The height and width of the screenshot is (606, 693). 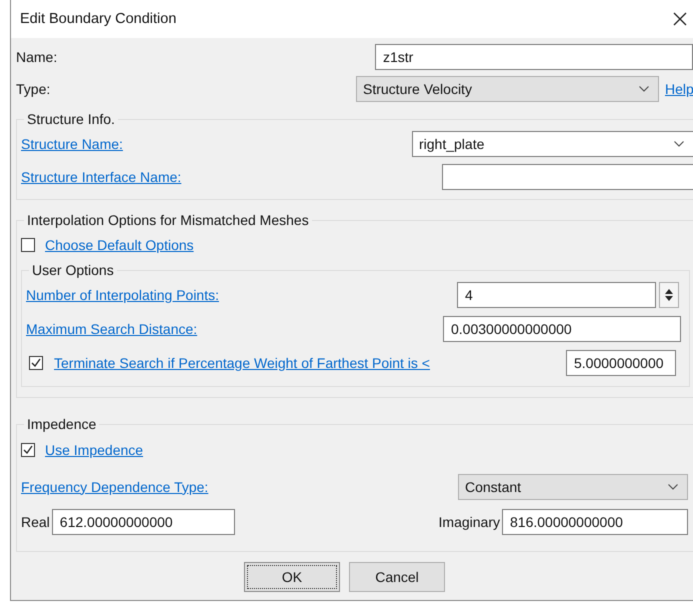 I want to click on percentage-field: 5.0000000000, so click(x=621, y=363).